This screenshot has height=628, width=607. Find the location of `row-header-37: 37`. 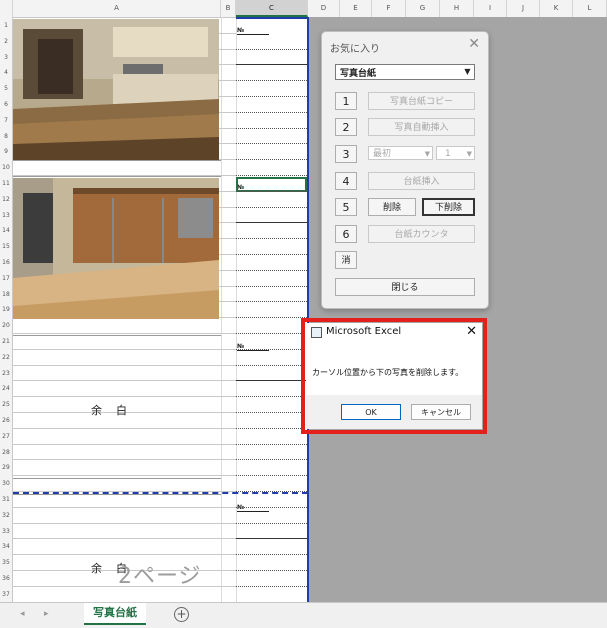

row-header-37: 37 is located at coordinates (6, 594).